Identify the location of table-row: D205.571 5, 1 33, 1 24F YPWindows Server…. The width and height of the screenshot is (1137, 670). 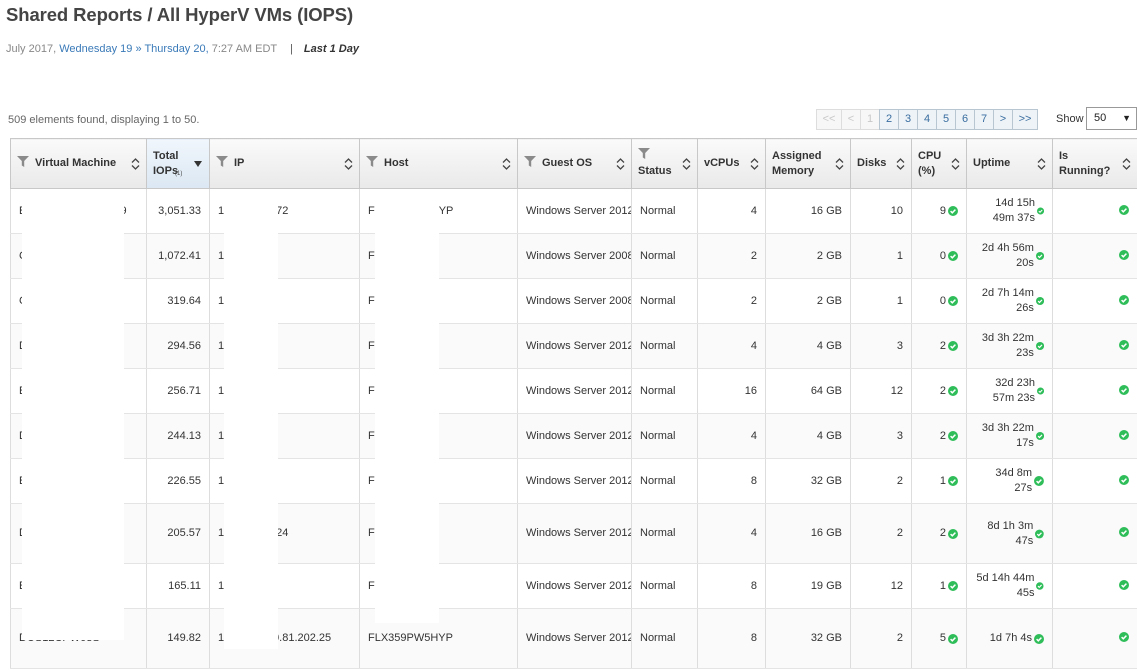
(573, 533).